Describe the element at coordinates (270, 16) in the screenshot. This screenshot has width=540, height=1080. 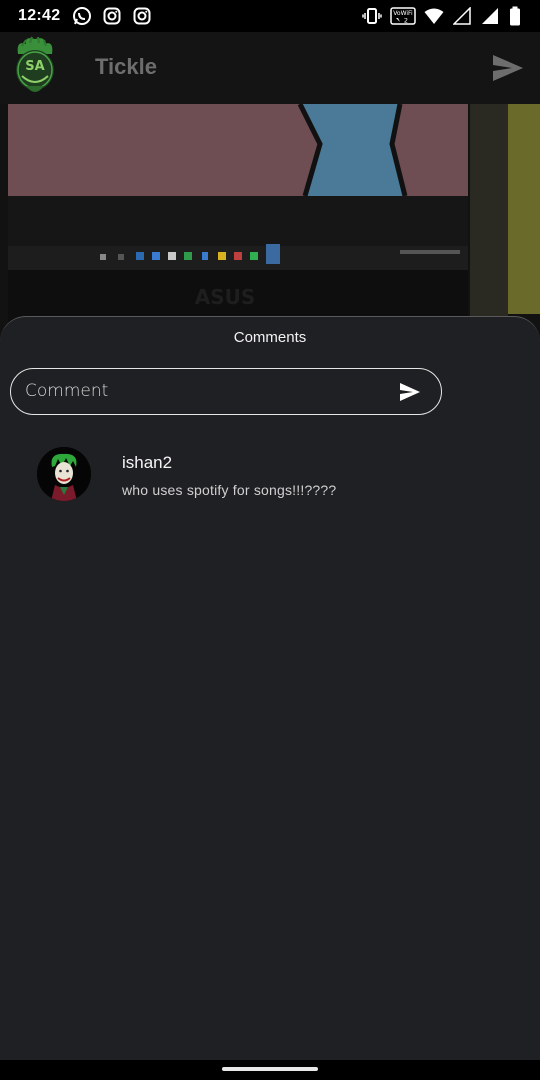
I see `status-bar: 12:42 VoWiFi 2` at that location.